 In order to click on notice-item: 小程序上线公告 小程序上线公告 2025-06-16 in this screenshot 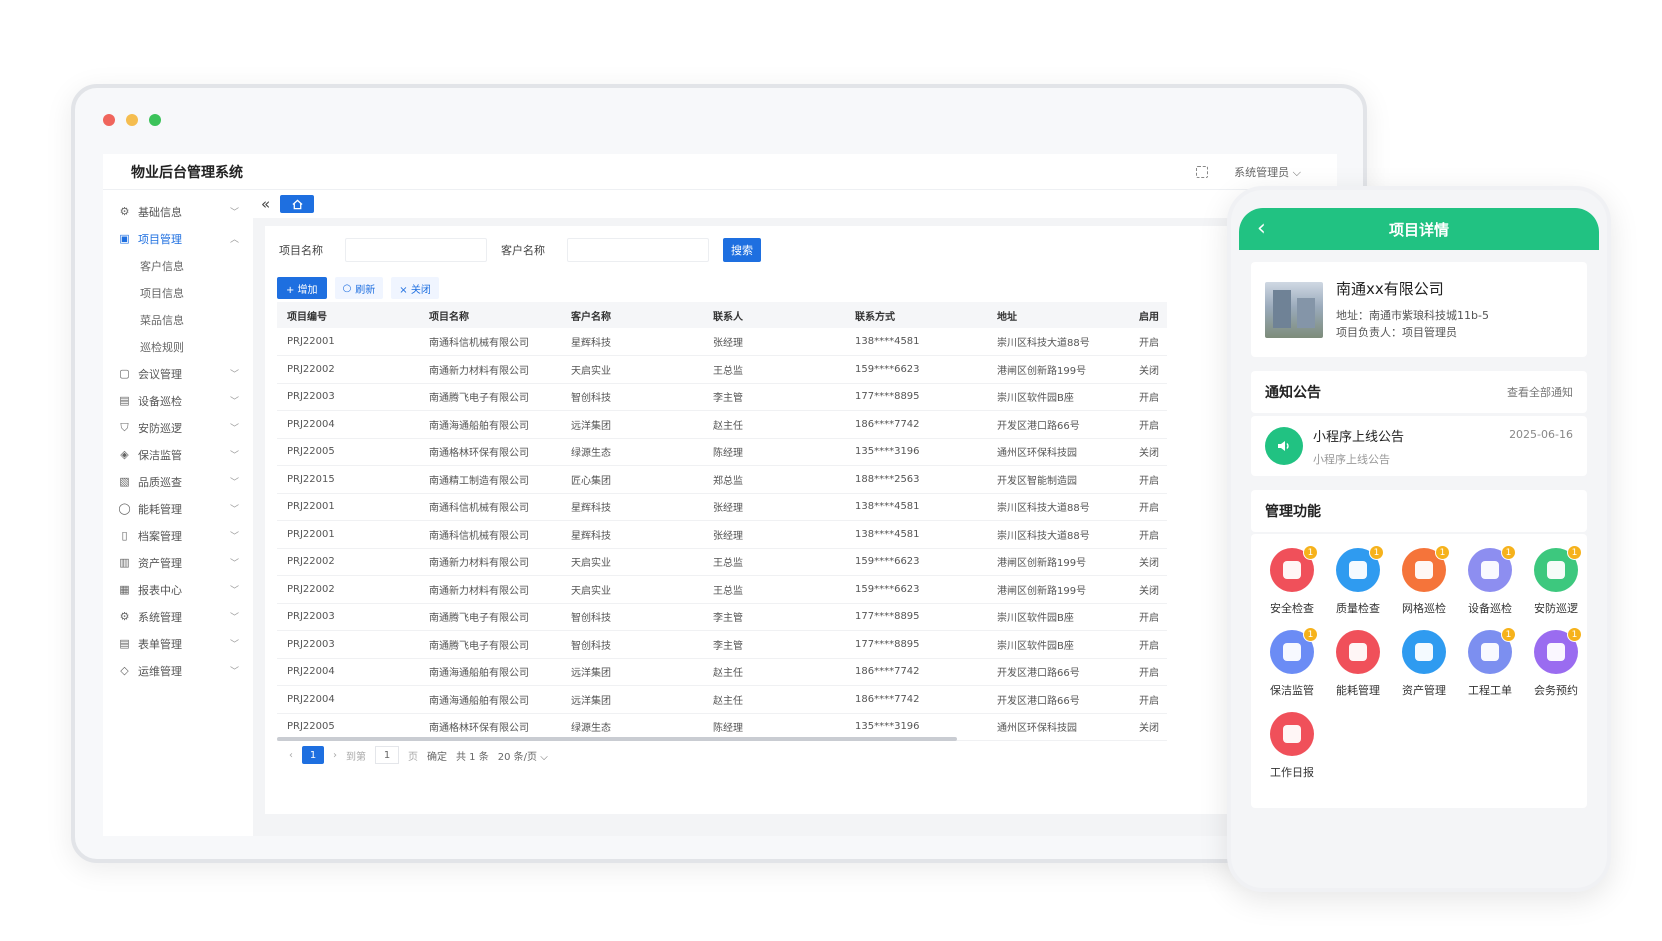, I will do `click(1419, 446)`.